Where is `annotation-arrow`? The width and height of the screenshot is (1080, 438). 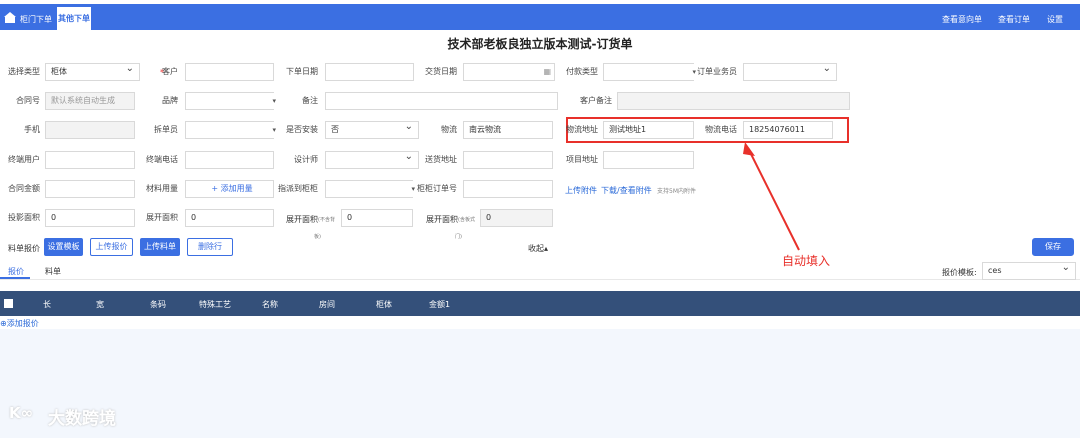
annotation-arrow is located at coordinates (771, 196).